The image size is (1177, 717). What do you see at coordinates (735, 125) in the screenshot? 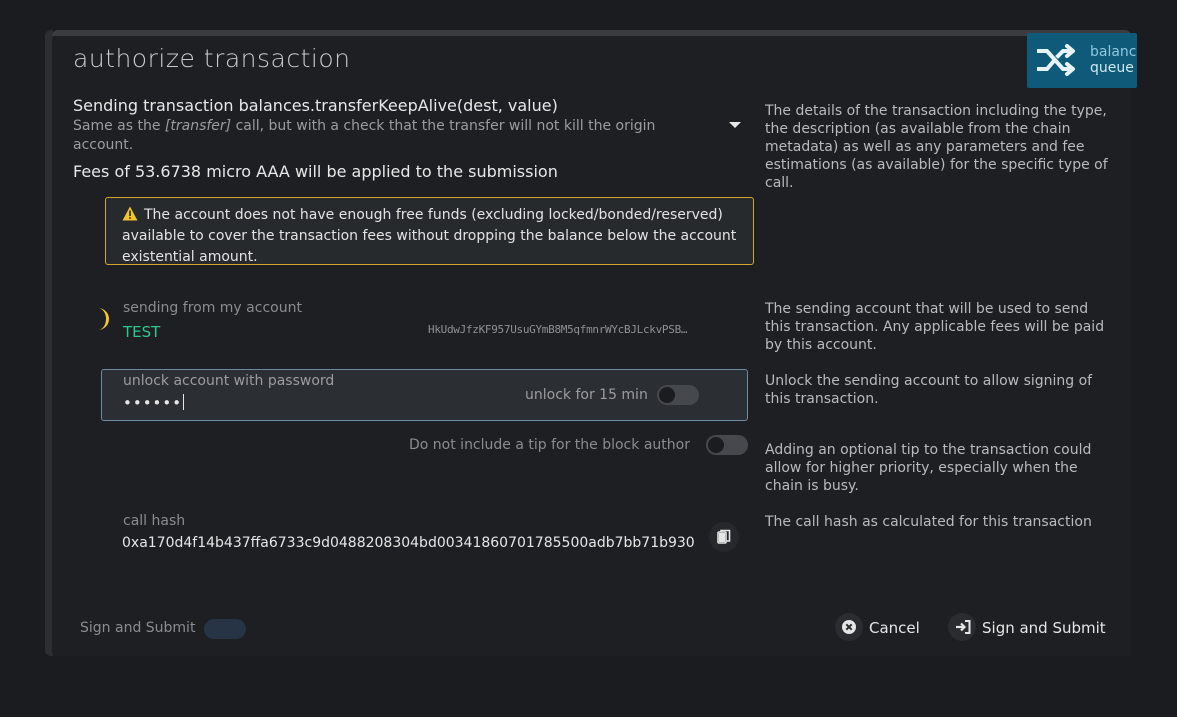
I see `expand-caret-icon` at bounding box center [735, 125].